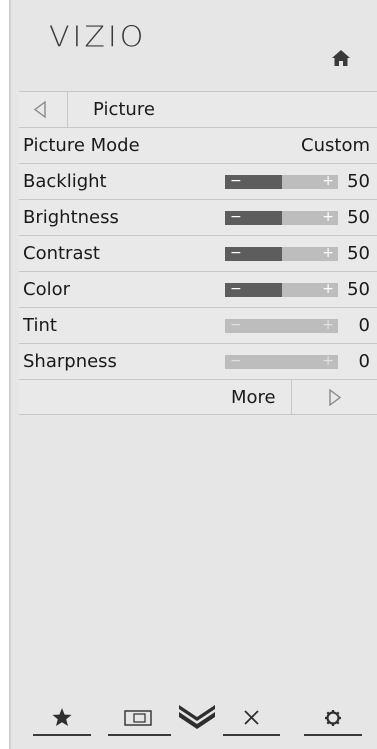 This screenshot has height=749, width=377. I want to click on color-slider: − +, so click(281, 289).